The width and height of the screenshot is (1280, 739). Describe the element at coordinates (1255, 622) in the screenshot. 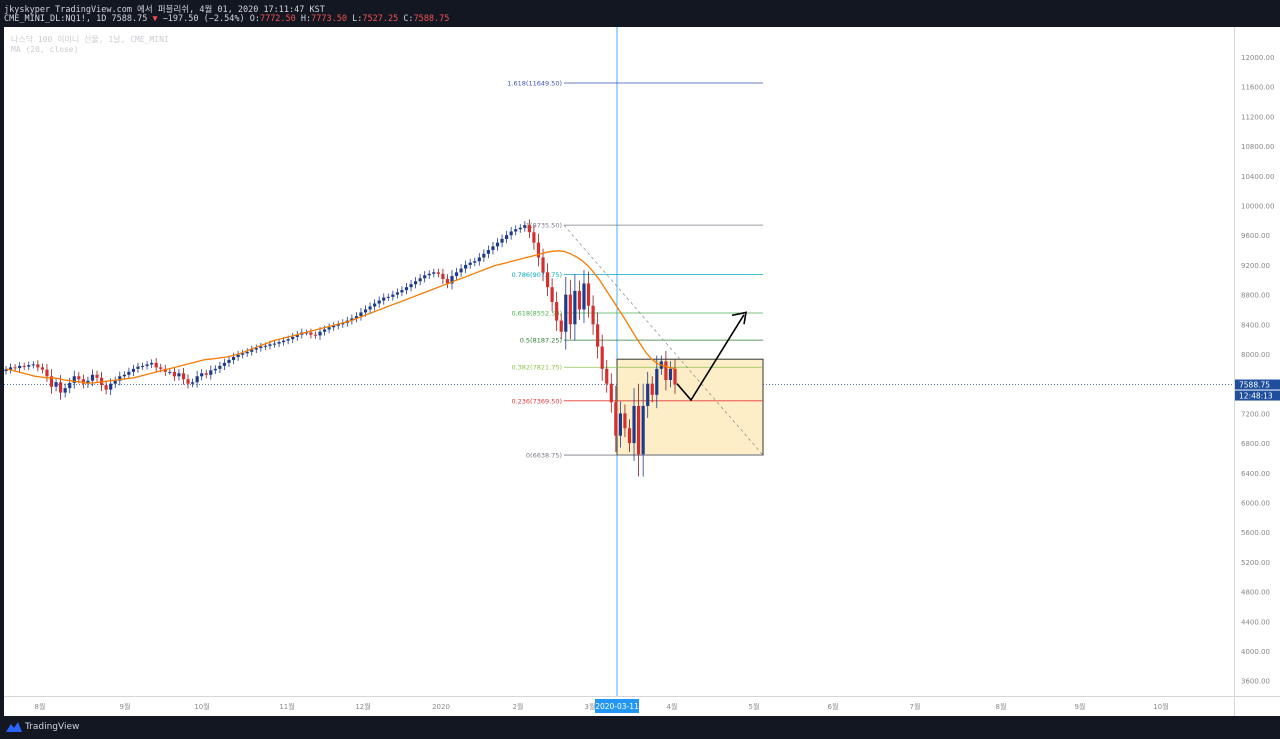

I see `y-tick-label: 4400.00` at that location.